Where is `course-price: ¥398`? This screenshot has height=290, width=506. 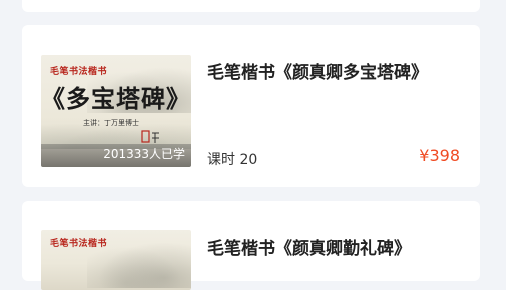
course-price: ¥398 is located at coordinates (439, 155).